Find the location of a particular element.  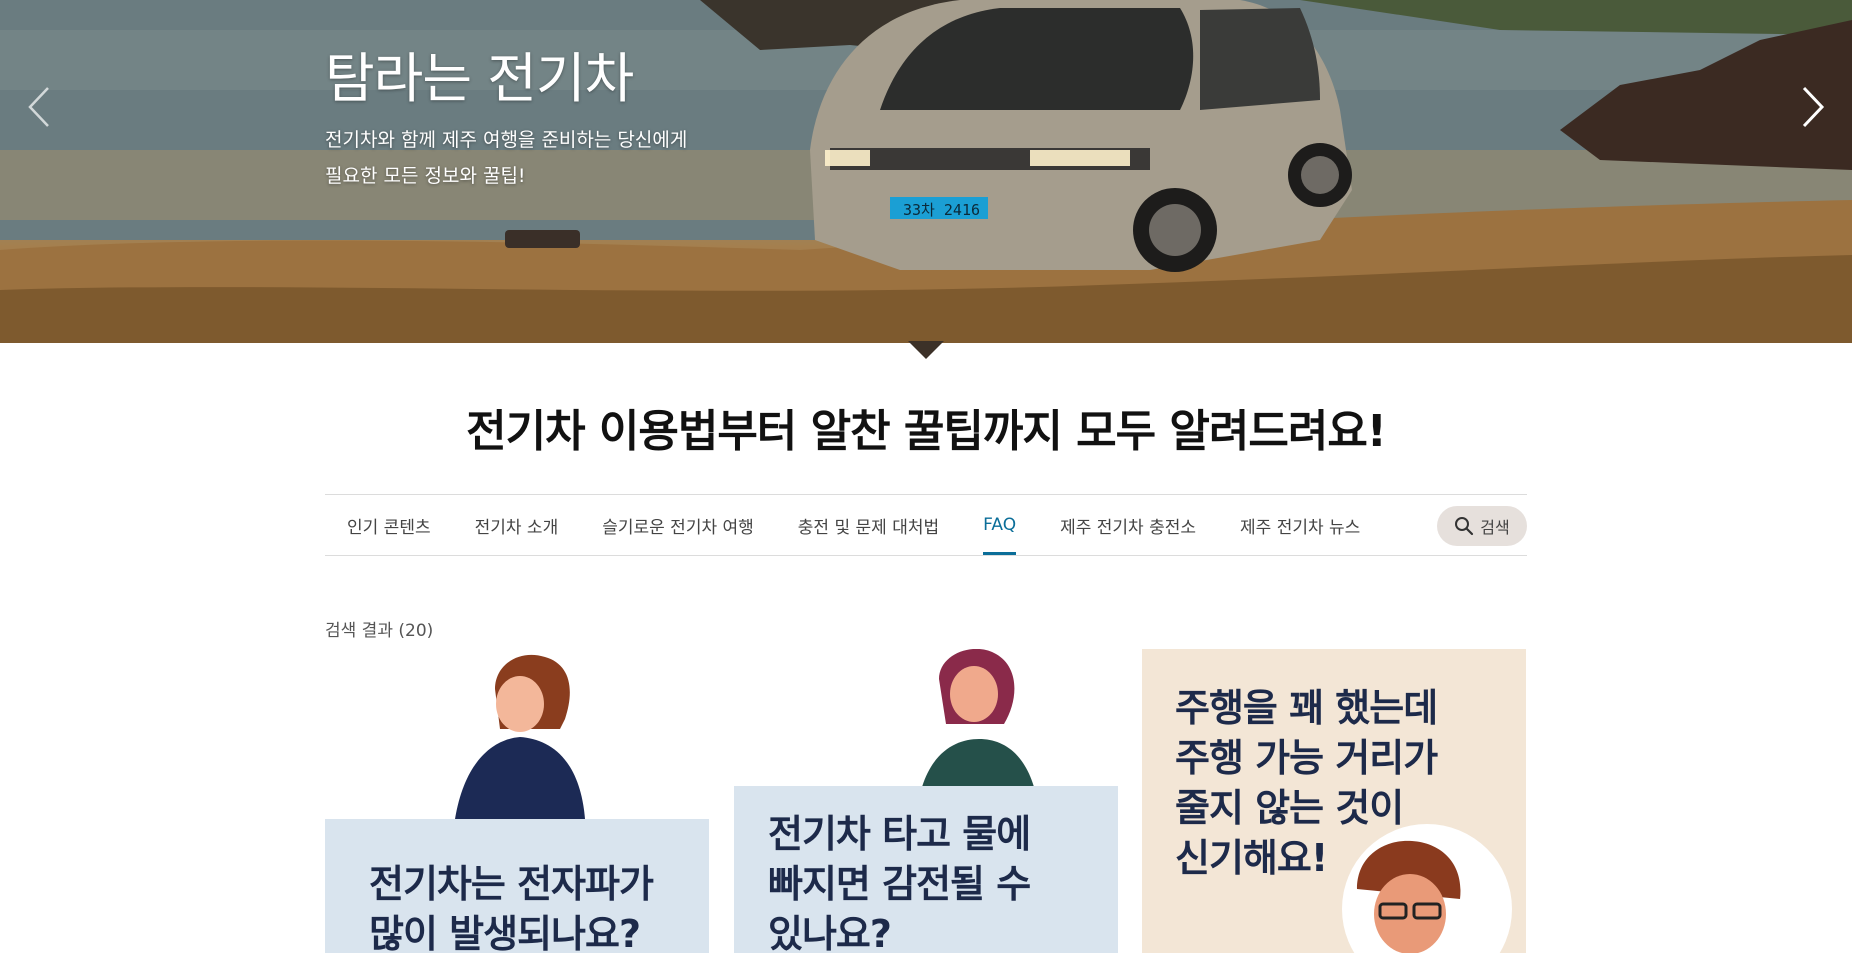

tab-faq: FAQ is located at coordinates (999, 525).